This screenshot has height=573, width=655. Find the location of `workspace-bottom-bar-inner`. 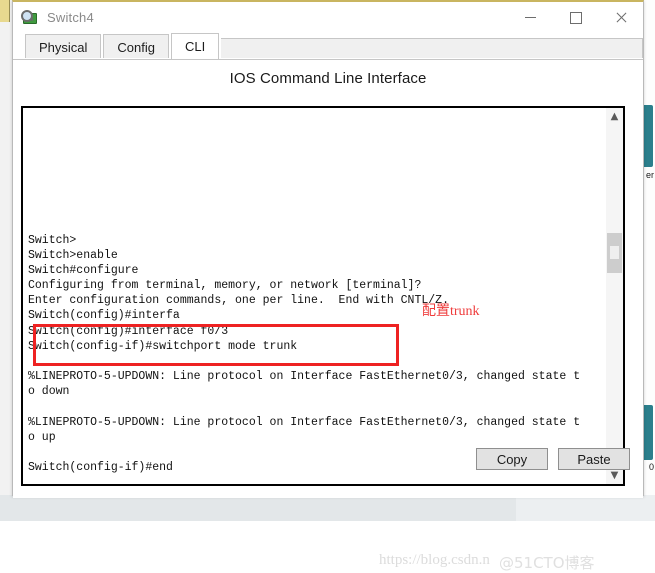

workspace-bottom-bar-inner is located at coordinates (258, 508).